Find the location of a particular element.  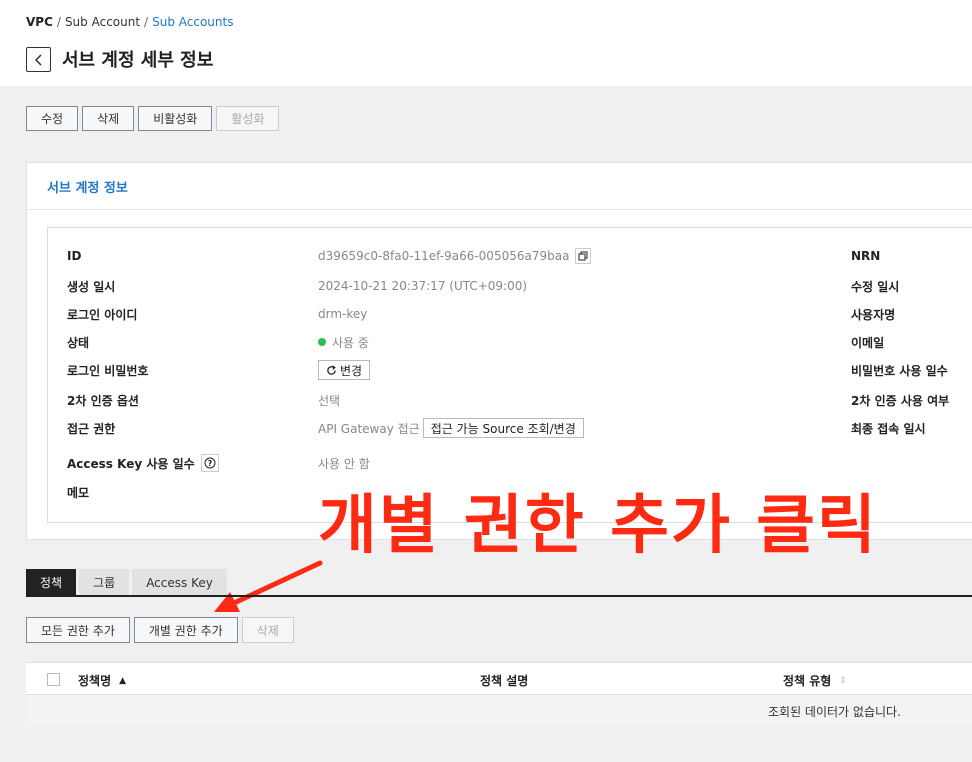

select-all-checkbox is located at coordinates (53, 679).